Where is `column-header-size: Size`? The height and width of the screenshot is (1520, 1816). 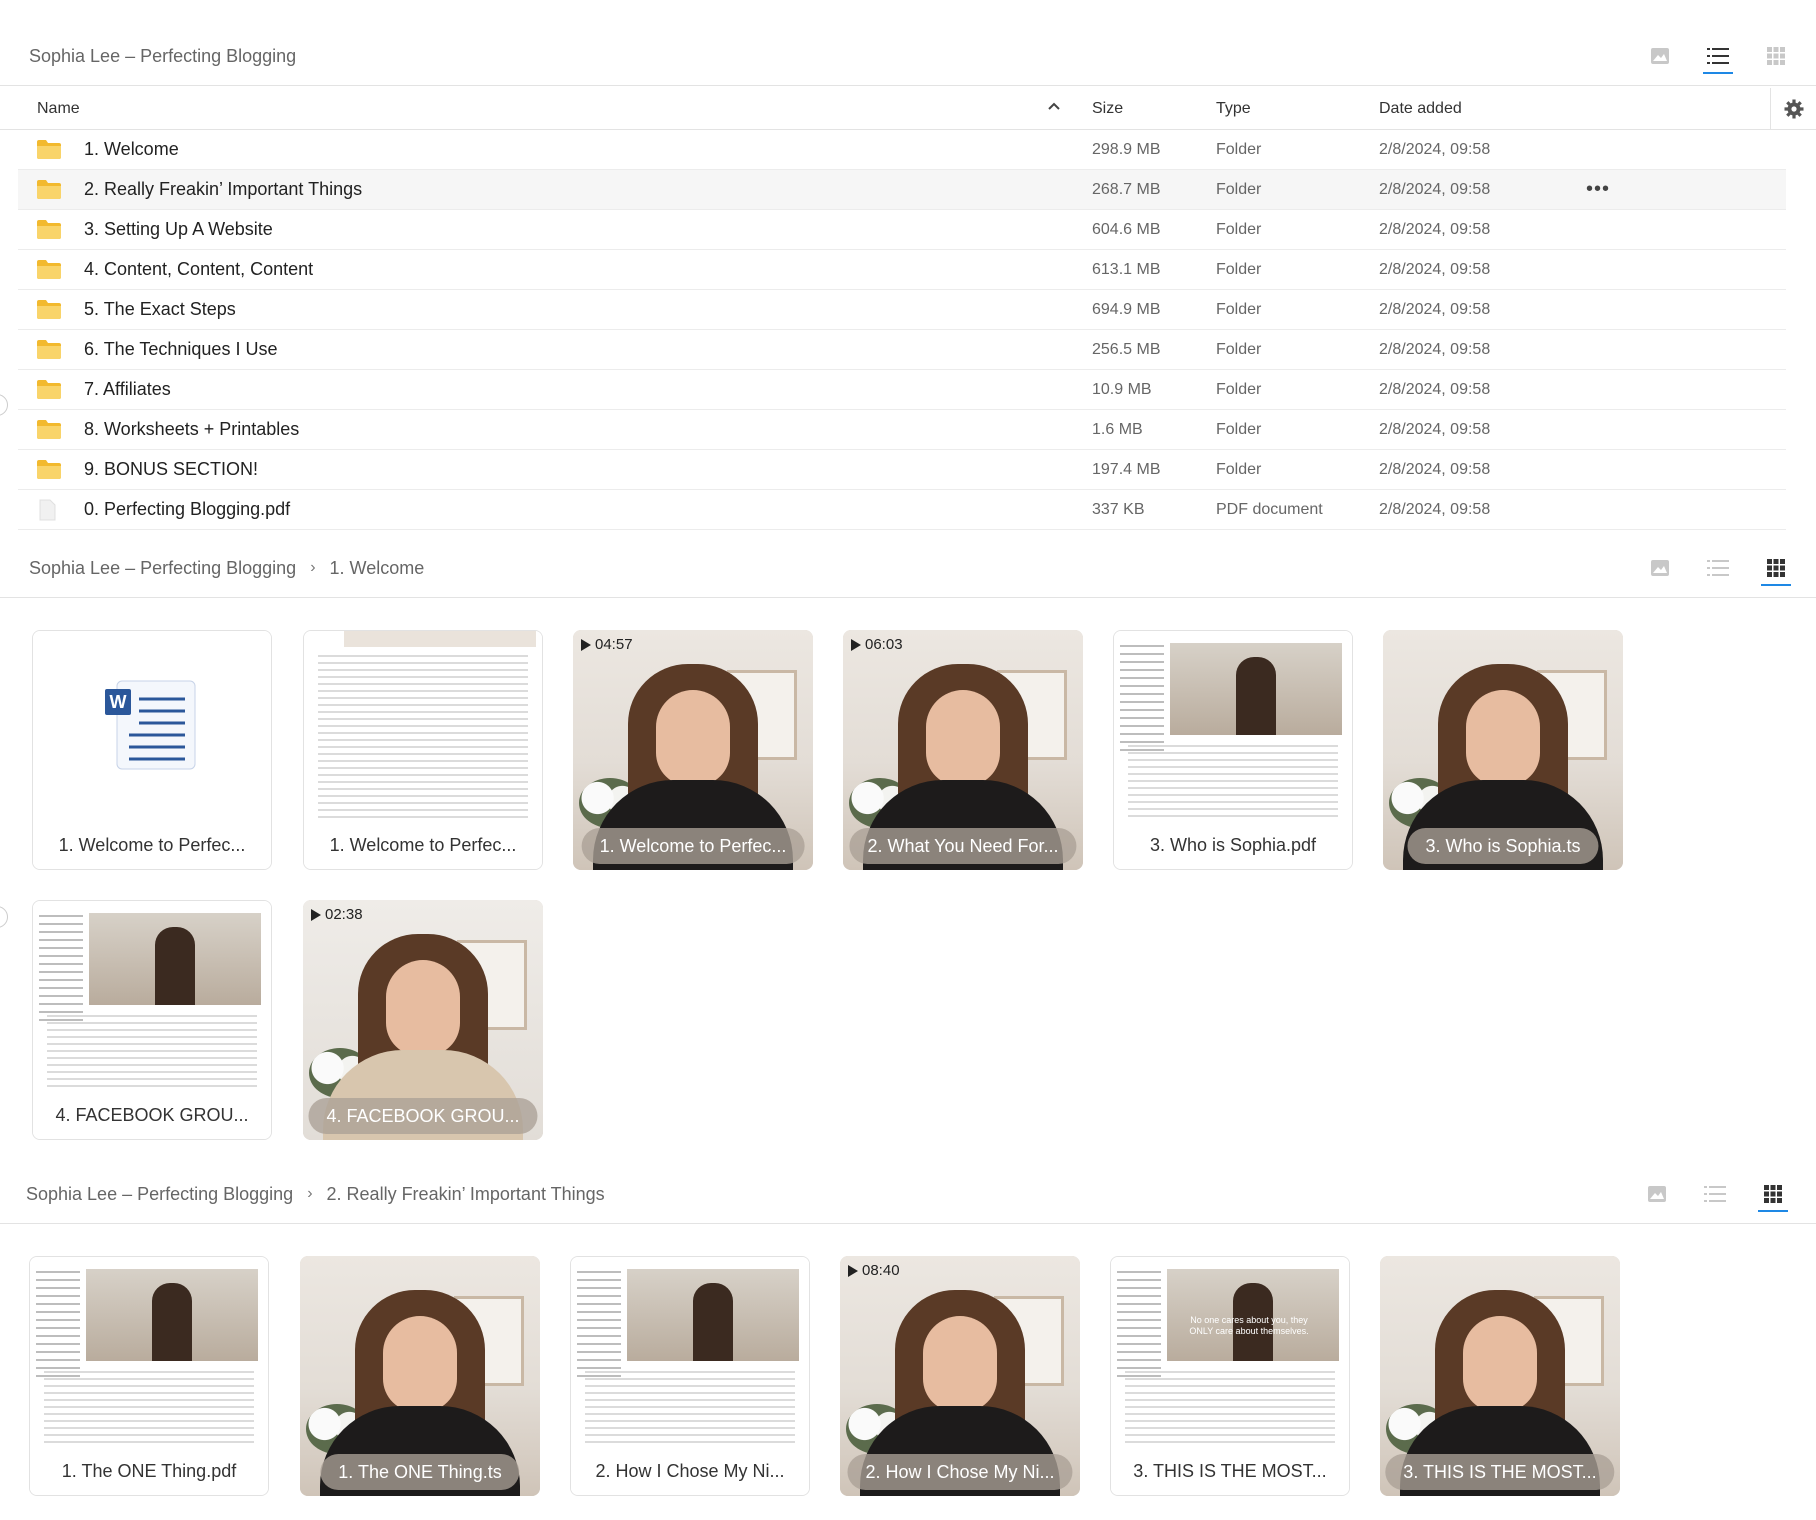
column-header-size: Size is located at coordinates (1107, 109).